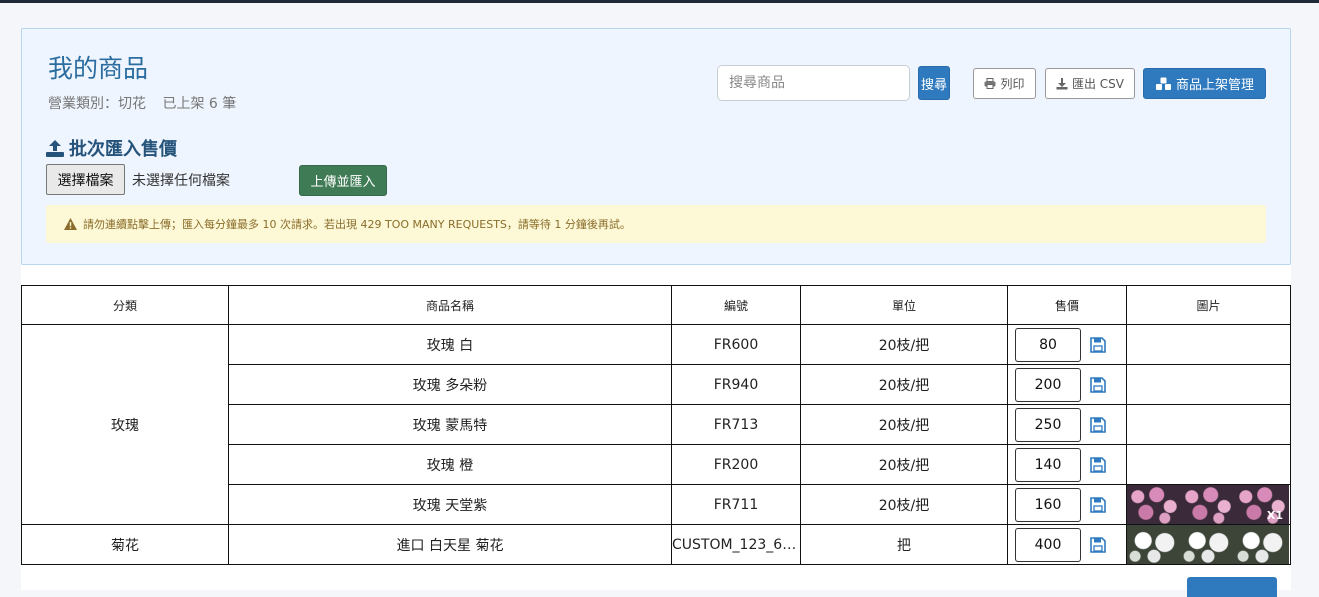 This screenshot has width=1319, height=597. What do you see at coordinates (125, 424) in the screenshot?
I see `category-cell-rose: 玫瑰` at bounding box center [125, 424].